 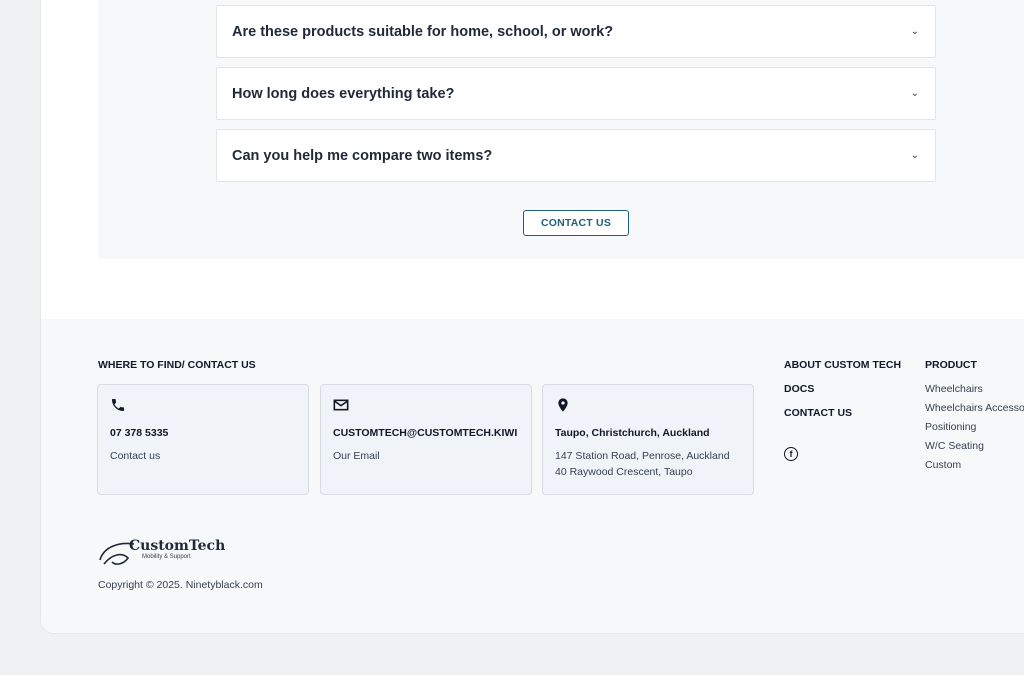 I want to click on faq-item-duration: How long does everything take? ⌄, so click(x=576, y=93).